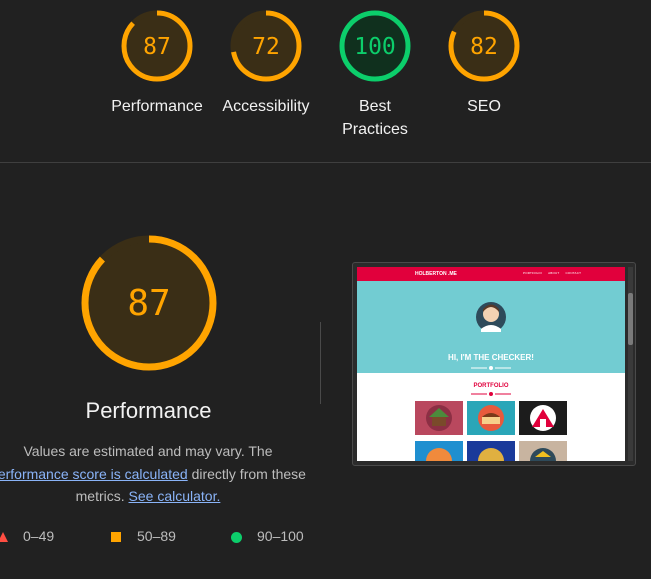 The image size is (651, 579). What do you see at coordinates (156, 536) in the screenshot?
I see `legend-range: 50–89` at bounding box center [156, 536].